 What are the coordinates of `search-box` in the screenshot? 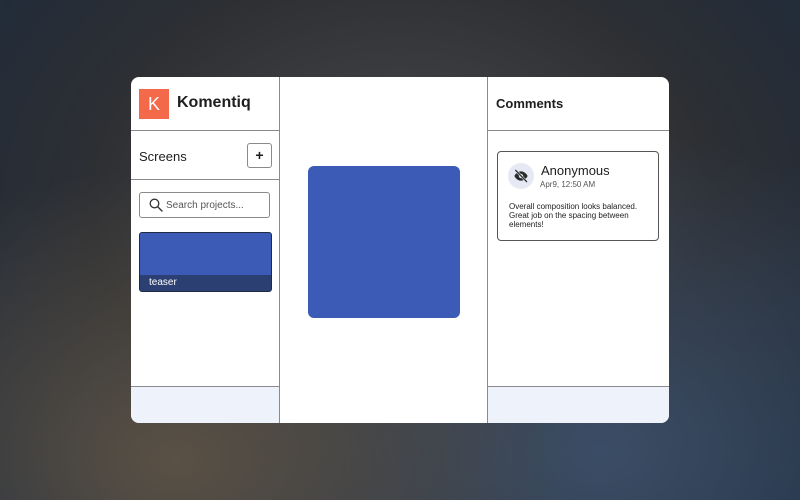 It's located at (204, 205).